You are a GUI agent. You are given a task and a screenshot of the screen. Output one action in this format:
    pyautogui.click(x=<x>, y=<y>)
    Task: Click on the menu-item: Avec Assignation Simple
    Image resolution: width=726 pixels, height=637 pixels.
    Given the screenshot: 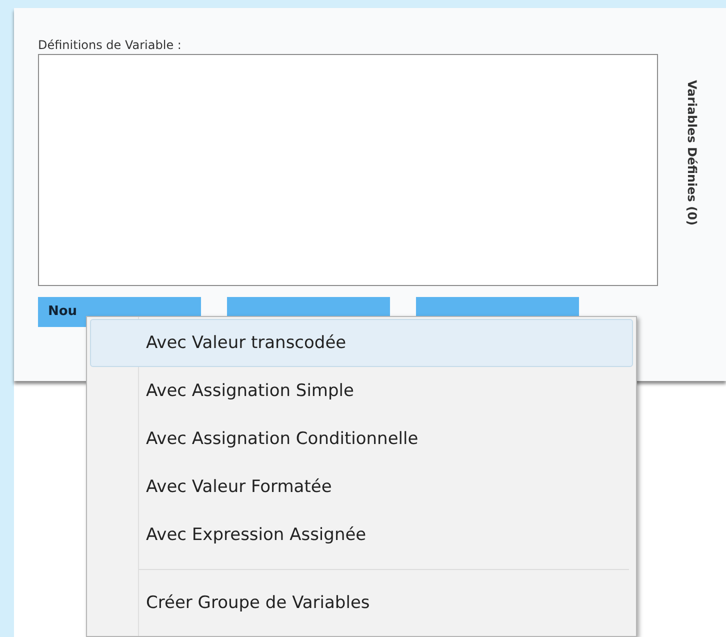 What is the action you would take?
    pyautogui.click(x=361, y=391)
    